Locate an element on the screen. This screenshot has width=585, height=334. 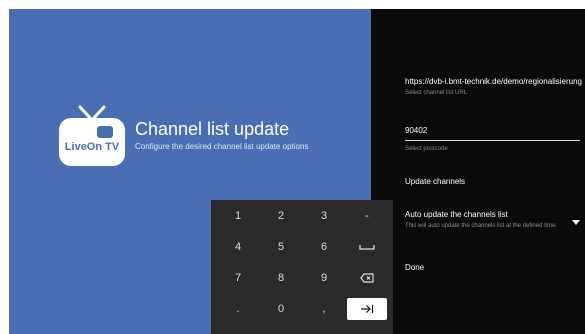
key-9: 9 is located at coordinates (324, 278).